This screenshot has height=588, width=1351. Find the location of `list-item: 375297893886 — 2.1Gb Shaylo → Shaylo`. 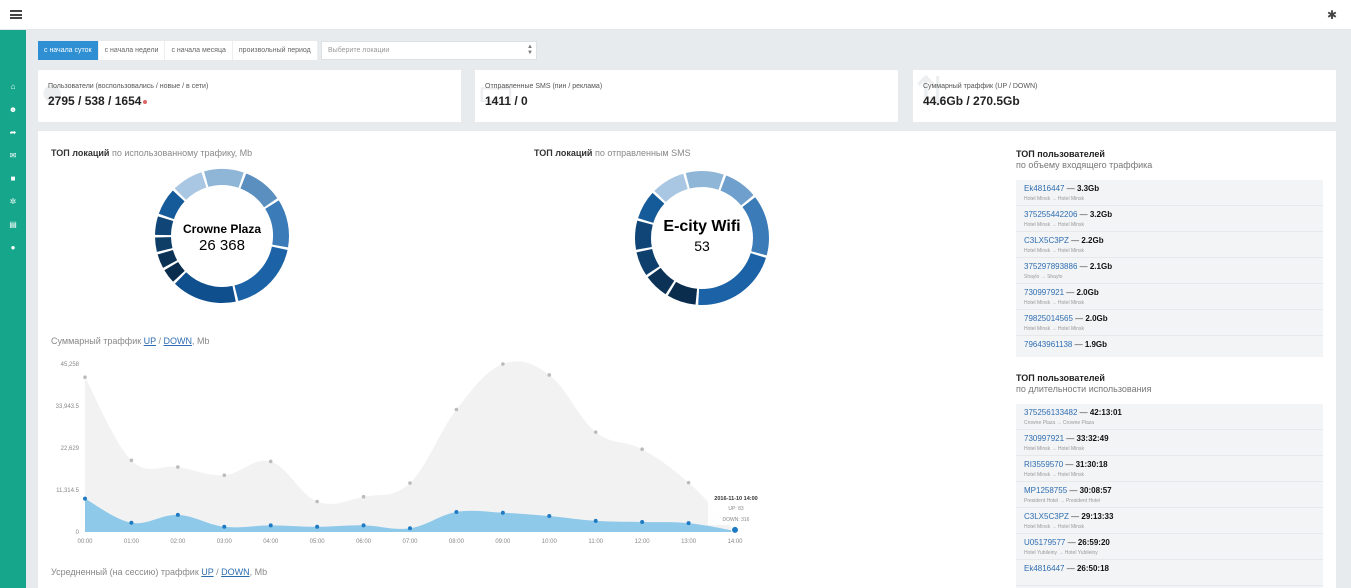

list-item: 375297893886 — 2.1Gb Shaylo → Shaylo is located at coordinates (1169, 271).